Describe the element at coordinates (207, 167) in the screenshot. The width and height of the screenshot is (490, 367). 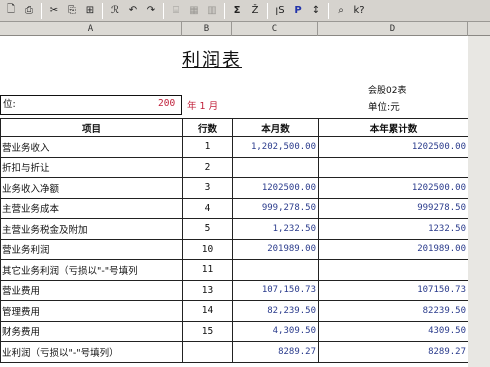
I see `cell-line: 2` at that location.